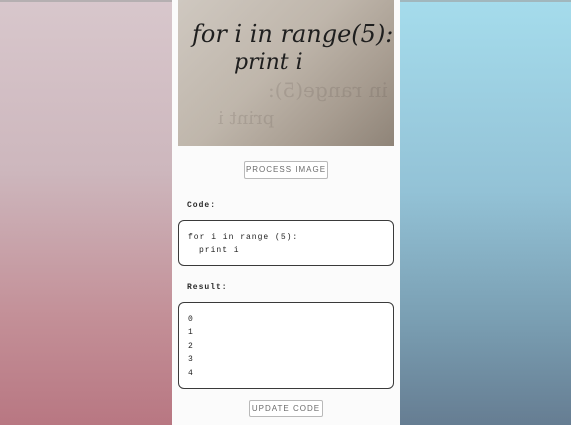 Image resolution: width=571 pixels, height=425 pixels. Describe the element at coordinates (286, 408) in the screenshot. I see `update-code-button: UPDATE CODE` at that location.